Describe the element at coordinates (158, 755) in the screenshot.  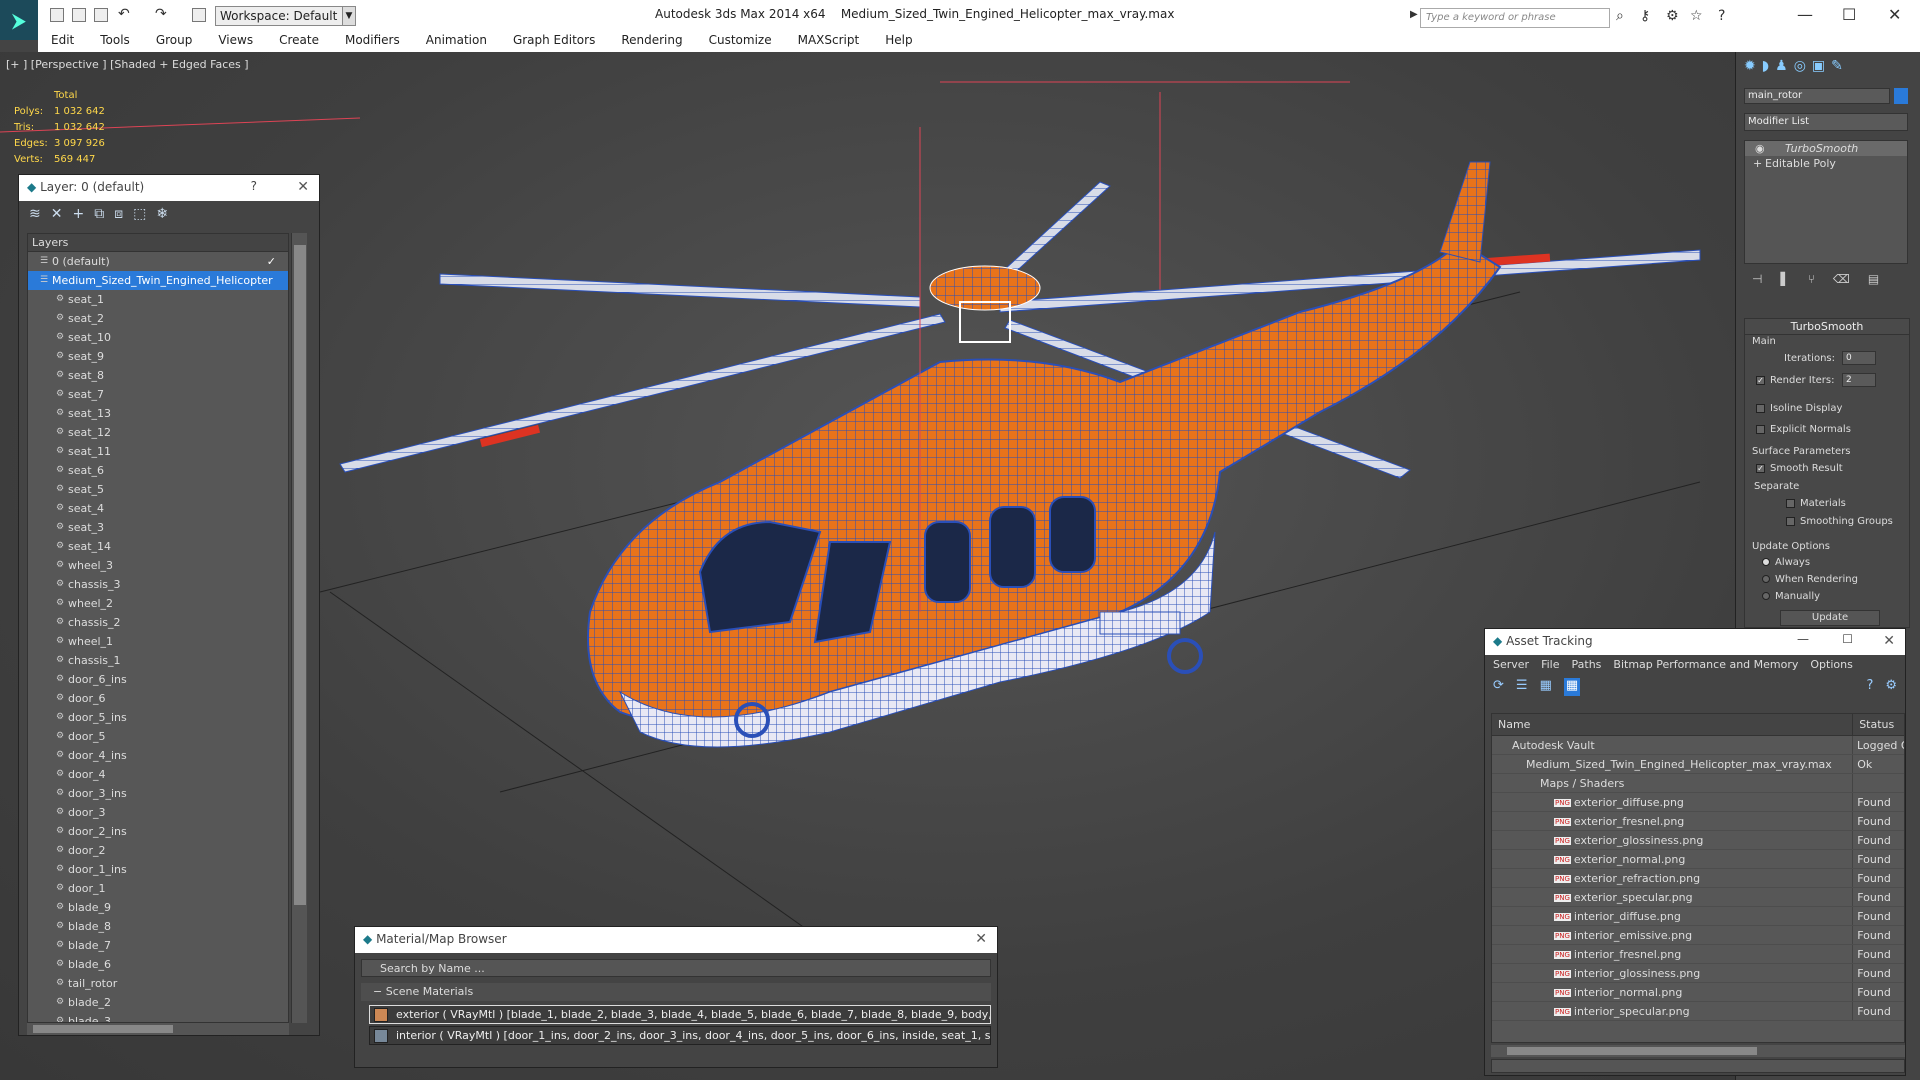
I see `layer-object-item: ⚙ door_4_ins` at that location.